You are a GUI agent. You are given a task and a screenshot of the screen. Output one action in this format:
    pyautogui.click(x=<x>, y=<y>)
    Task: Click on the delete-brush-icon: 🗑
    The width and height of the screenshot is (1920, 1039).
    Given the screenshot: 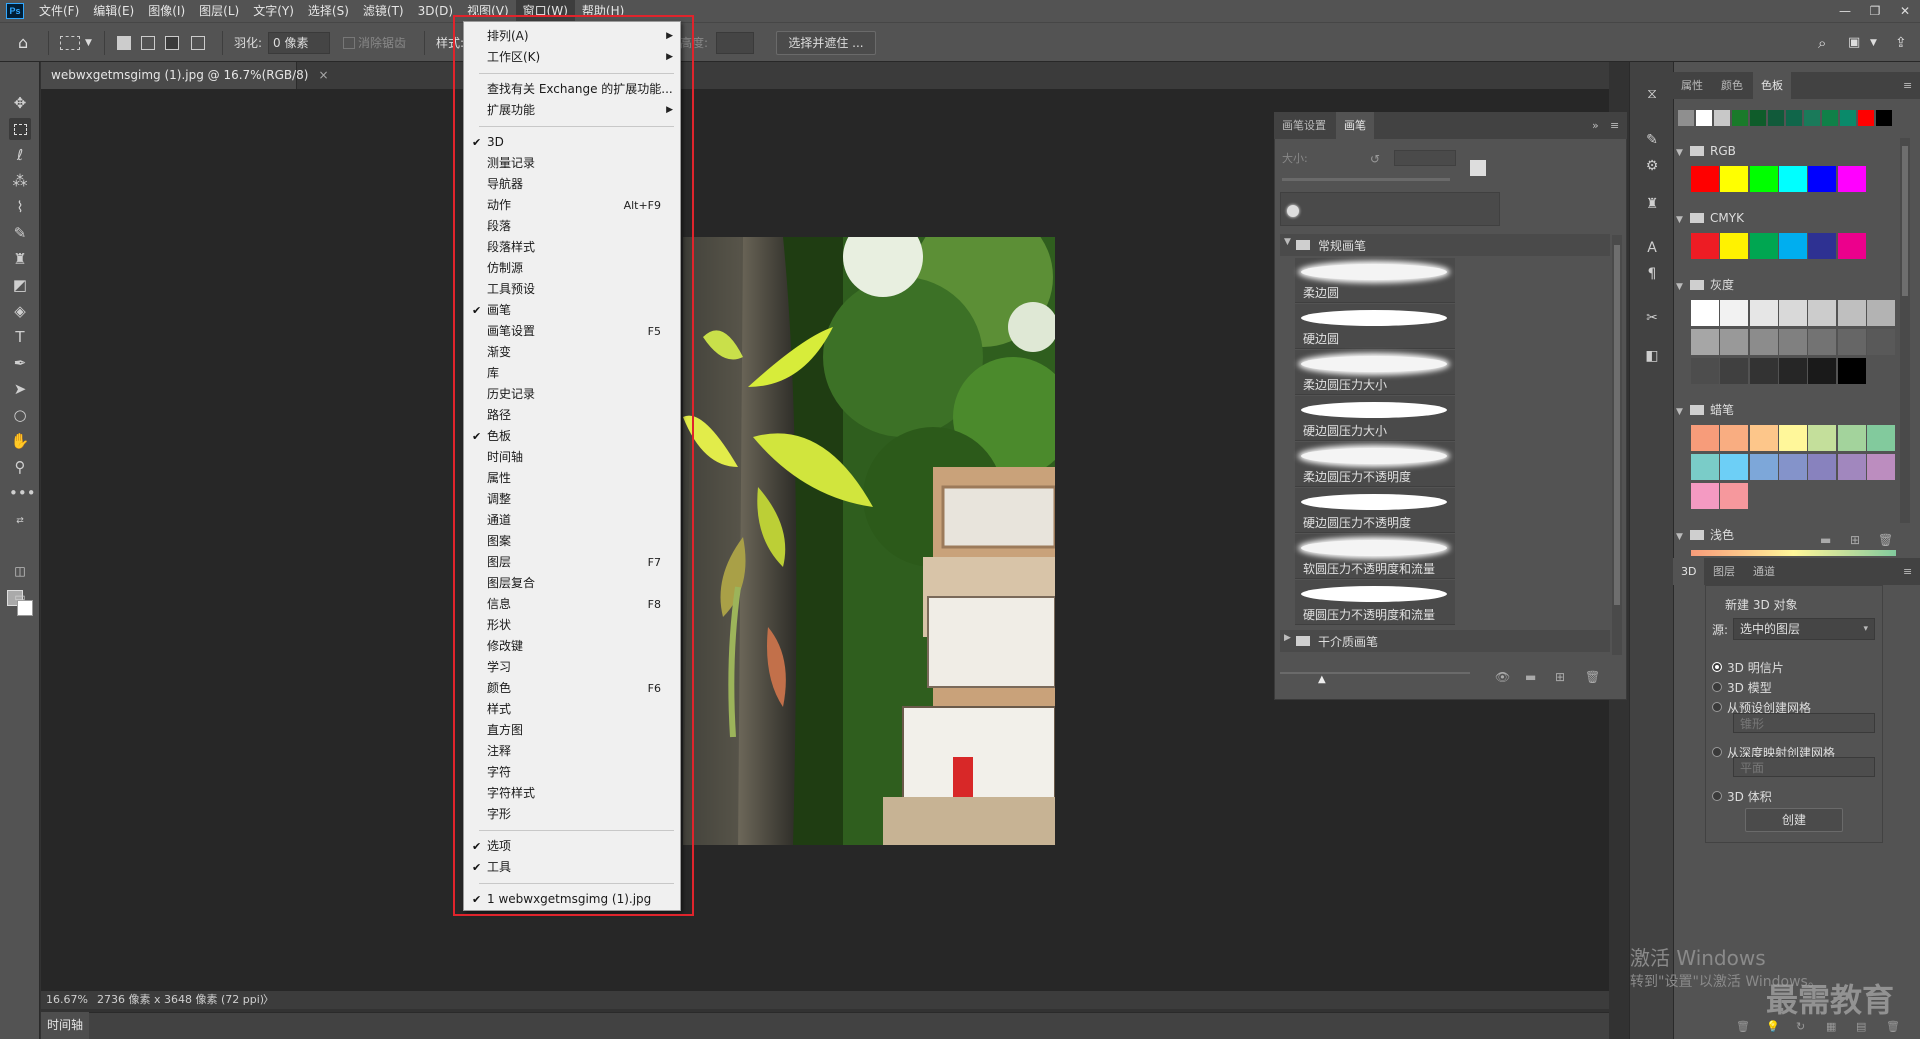 What is the action you would take?
    pyautogui.click(x=1592, y=677)
    